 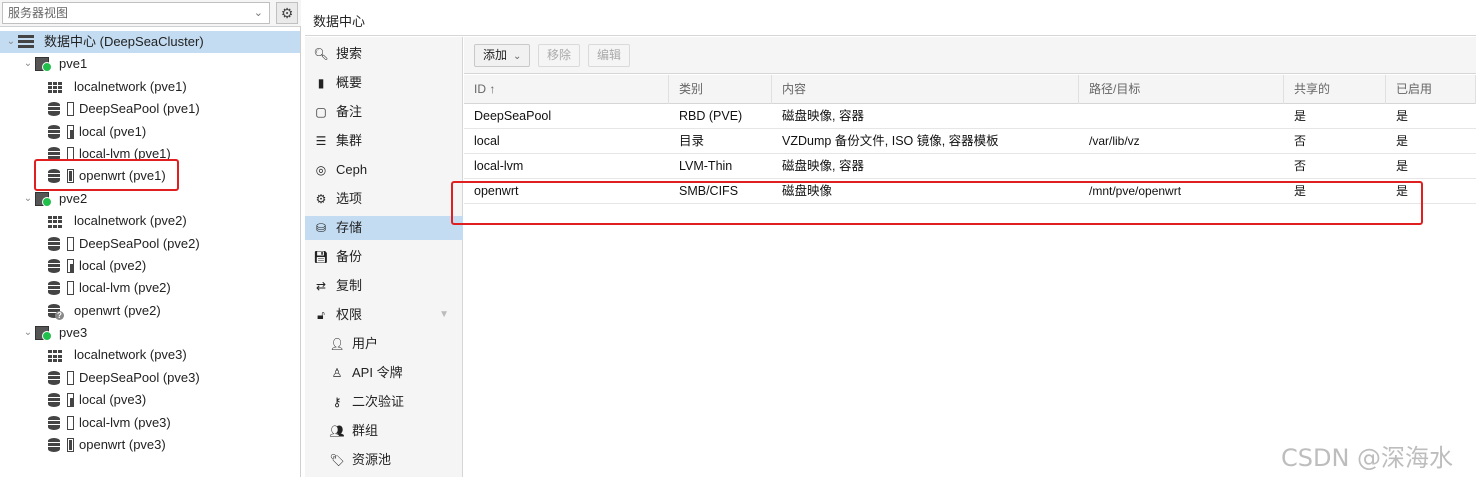 What do you see at coordinates (377, 372) in the screenshot?
I see `nav-item-label: API 令牌` at bounding box center [377, 372].